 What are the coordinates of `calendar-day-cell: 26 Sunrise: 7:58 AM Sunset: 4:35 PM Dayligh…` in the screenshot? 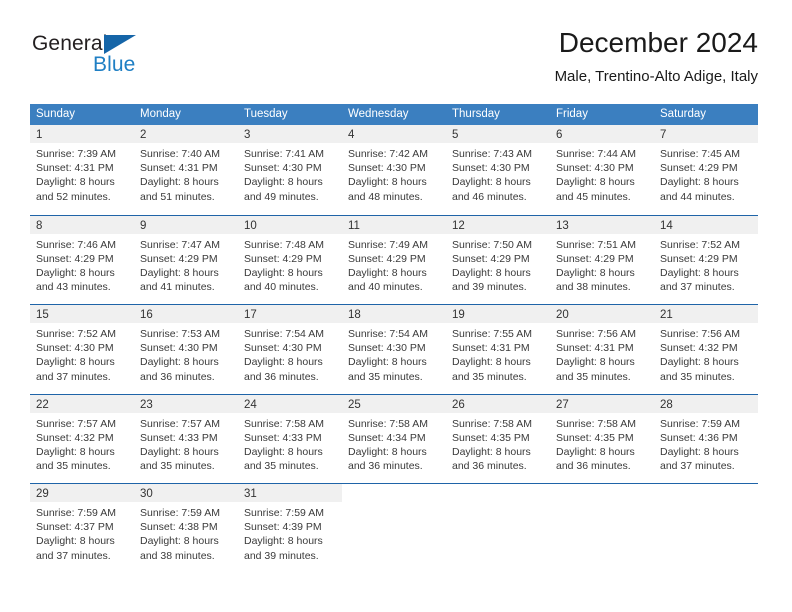 It's located at (498, 439).